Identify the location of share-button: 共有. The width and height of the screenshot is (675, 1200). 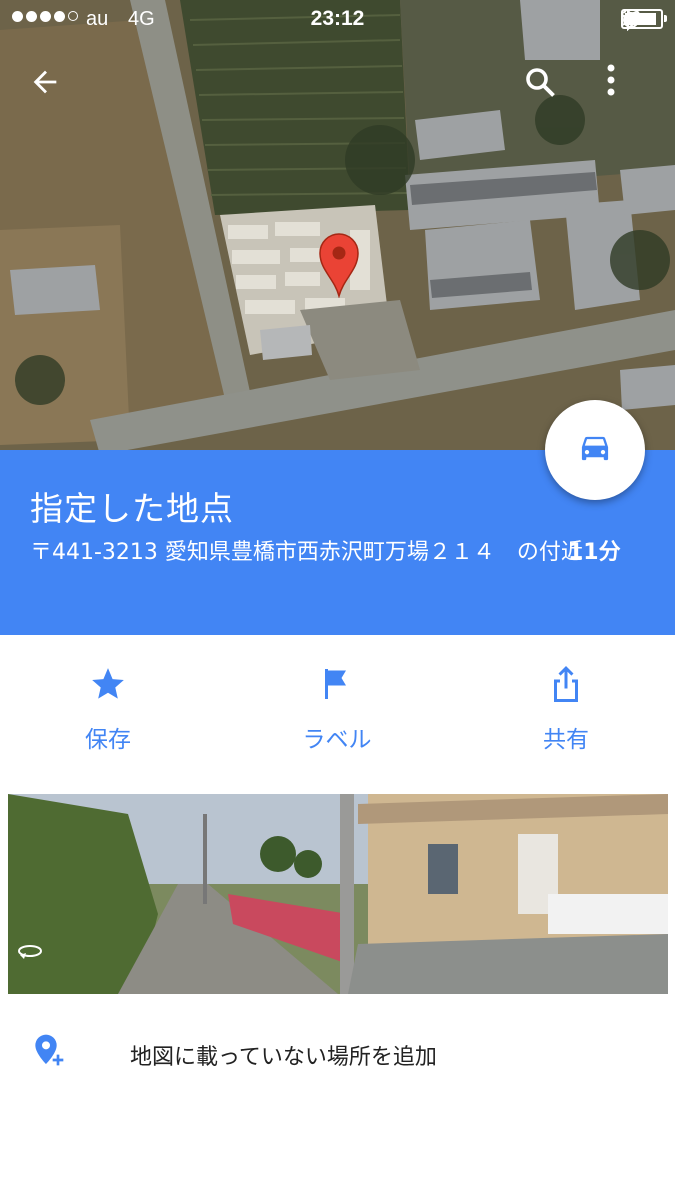
(566, 708).